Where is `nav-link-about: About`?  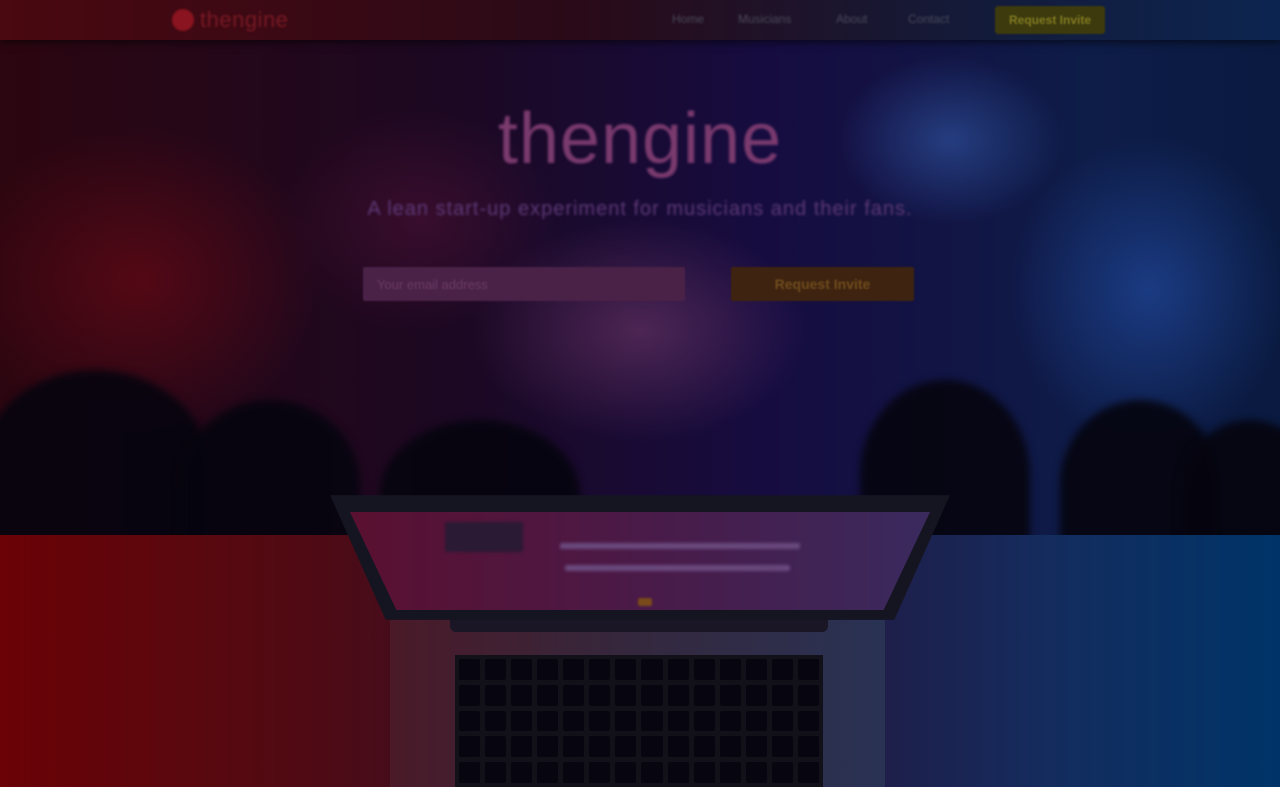
nav-link-about: About is located at coordinates (851, 19).